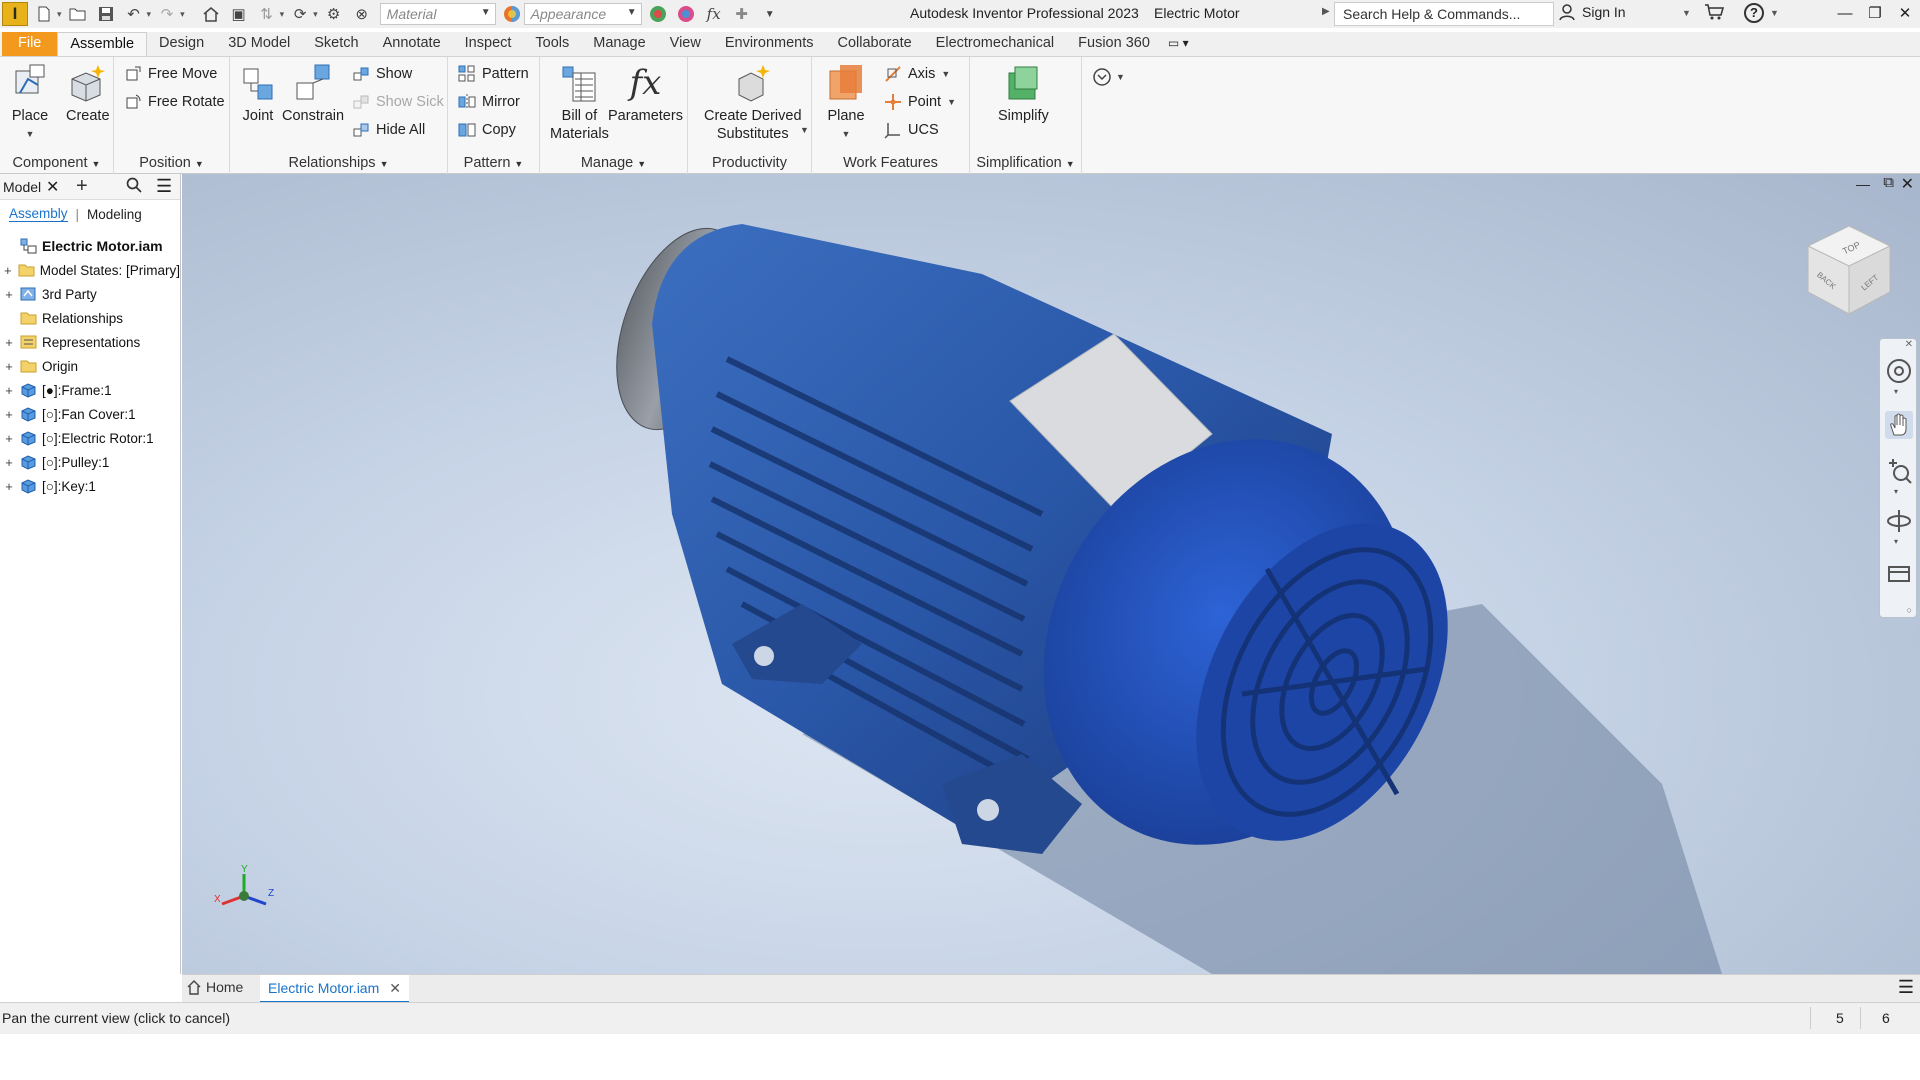  What do you see at coordinates (170, 74) in the screenshot?
I see `free-move-button: Free Move` at bounding box center [170, 74].